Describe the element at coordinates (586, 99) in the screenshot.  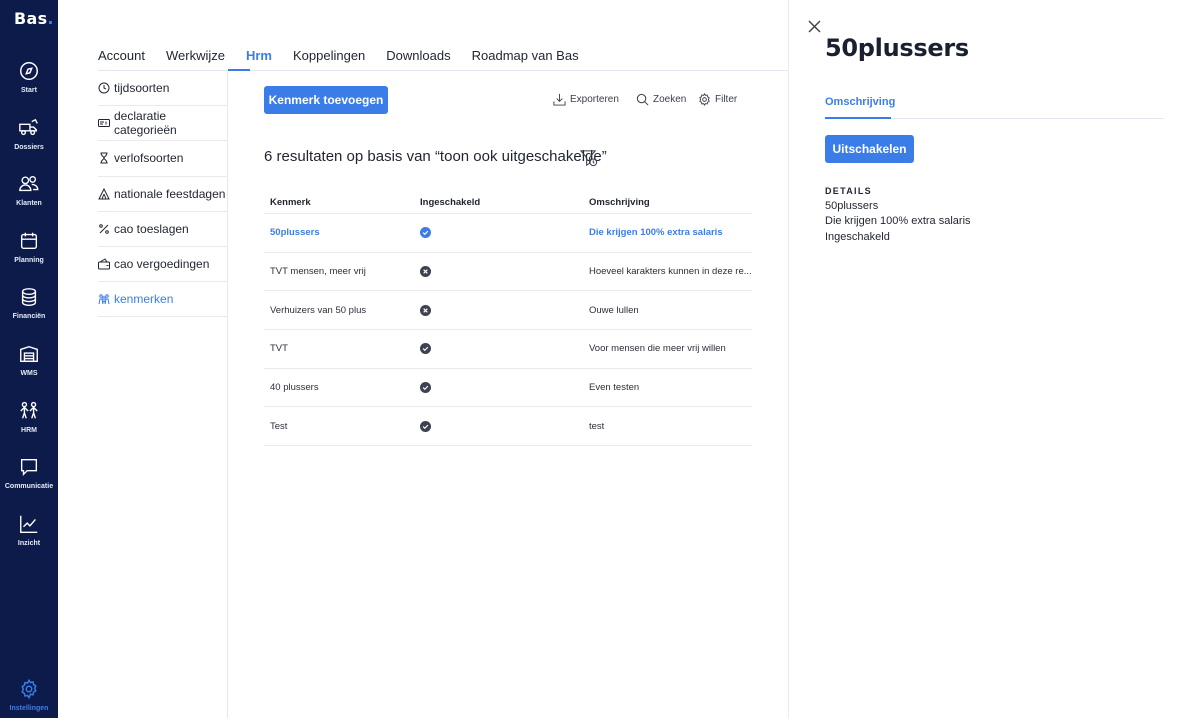
I see `export-button: Exporteren` at that location.